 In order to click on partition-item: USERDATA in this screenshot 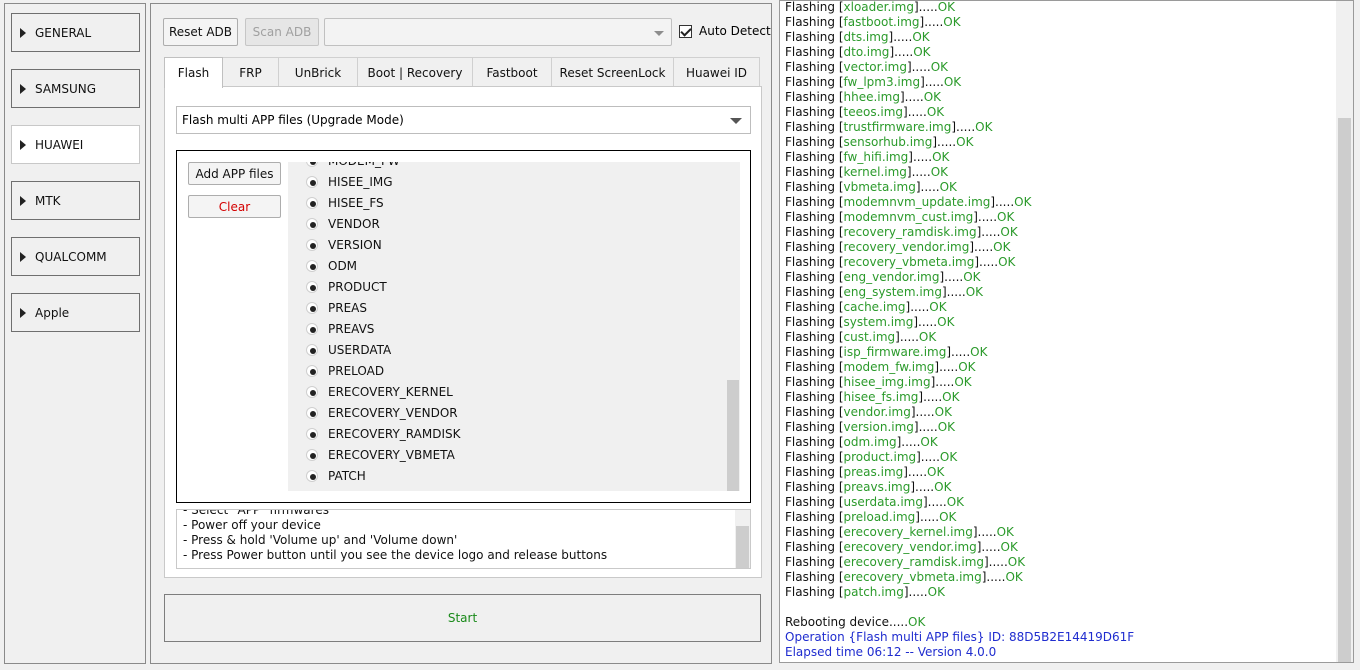, I will do `click(348, 349)`.